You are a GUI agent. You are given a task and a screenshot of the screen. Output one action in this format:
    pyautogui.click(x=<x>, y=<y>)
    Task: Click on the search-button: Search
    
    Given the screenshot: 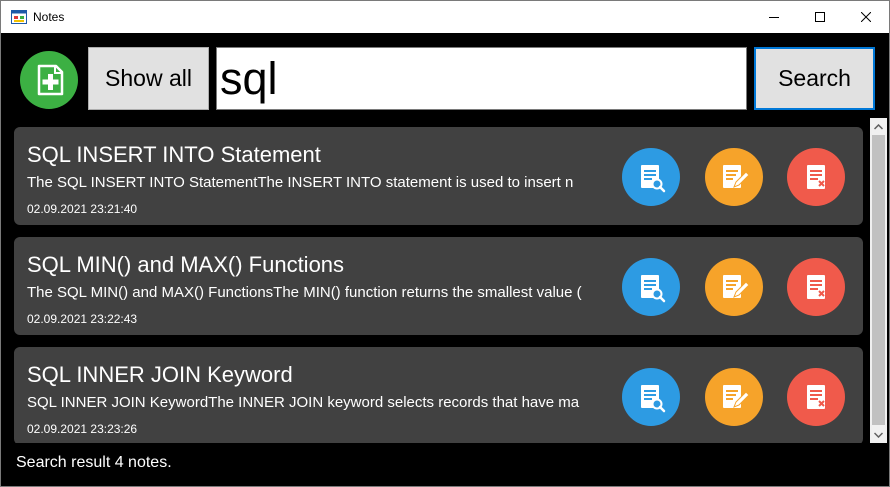 What is the action you would take?
    pyautogui.click(x=814, y=78)
    